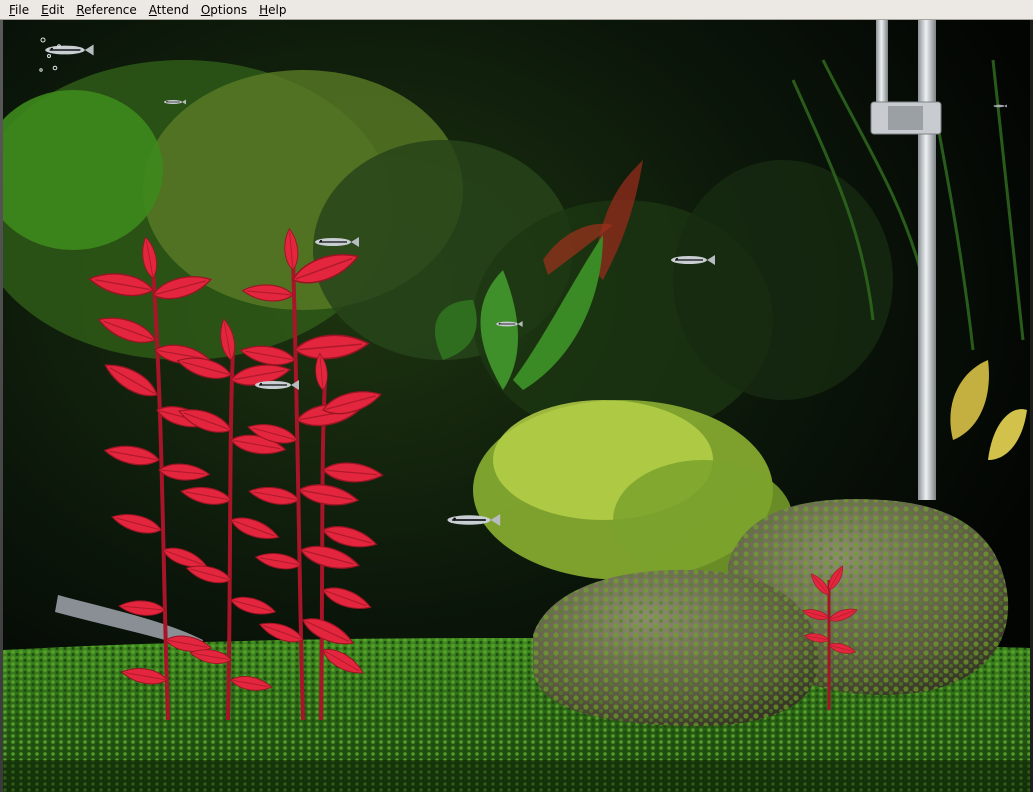 This screenshot has height=792, width=1033. What do you see at coordinates (110, 9) in the screenshot?
I see `menu-reference-rest: eference` at bounding box center [110, 9].